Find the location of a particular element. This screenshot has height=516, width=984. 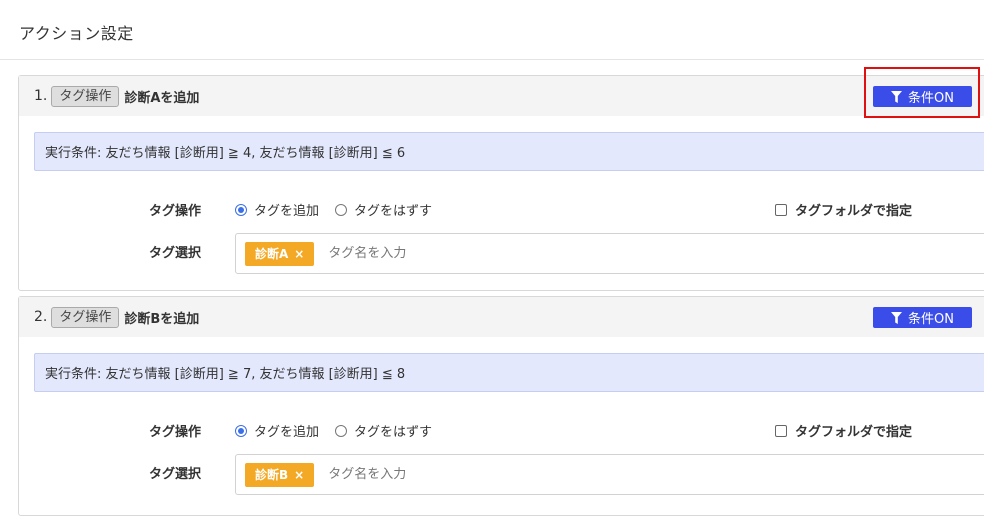

tag-chip: 診断A × is located at coordinates (280, 253).